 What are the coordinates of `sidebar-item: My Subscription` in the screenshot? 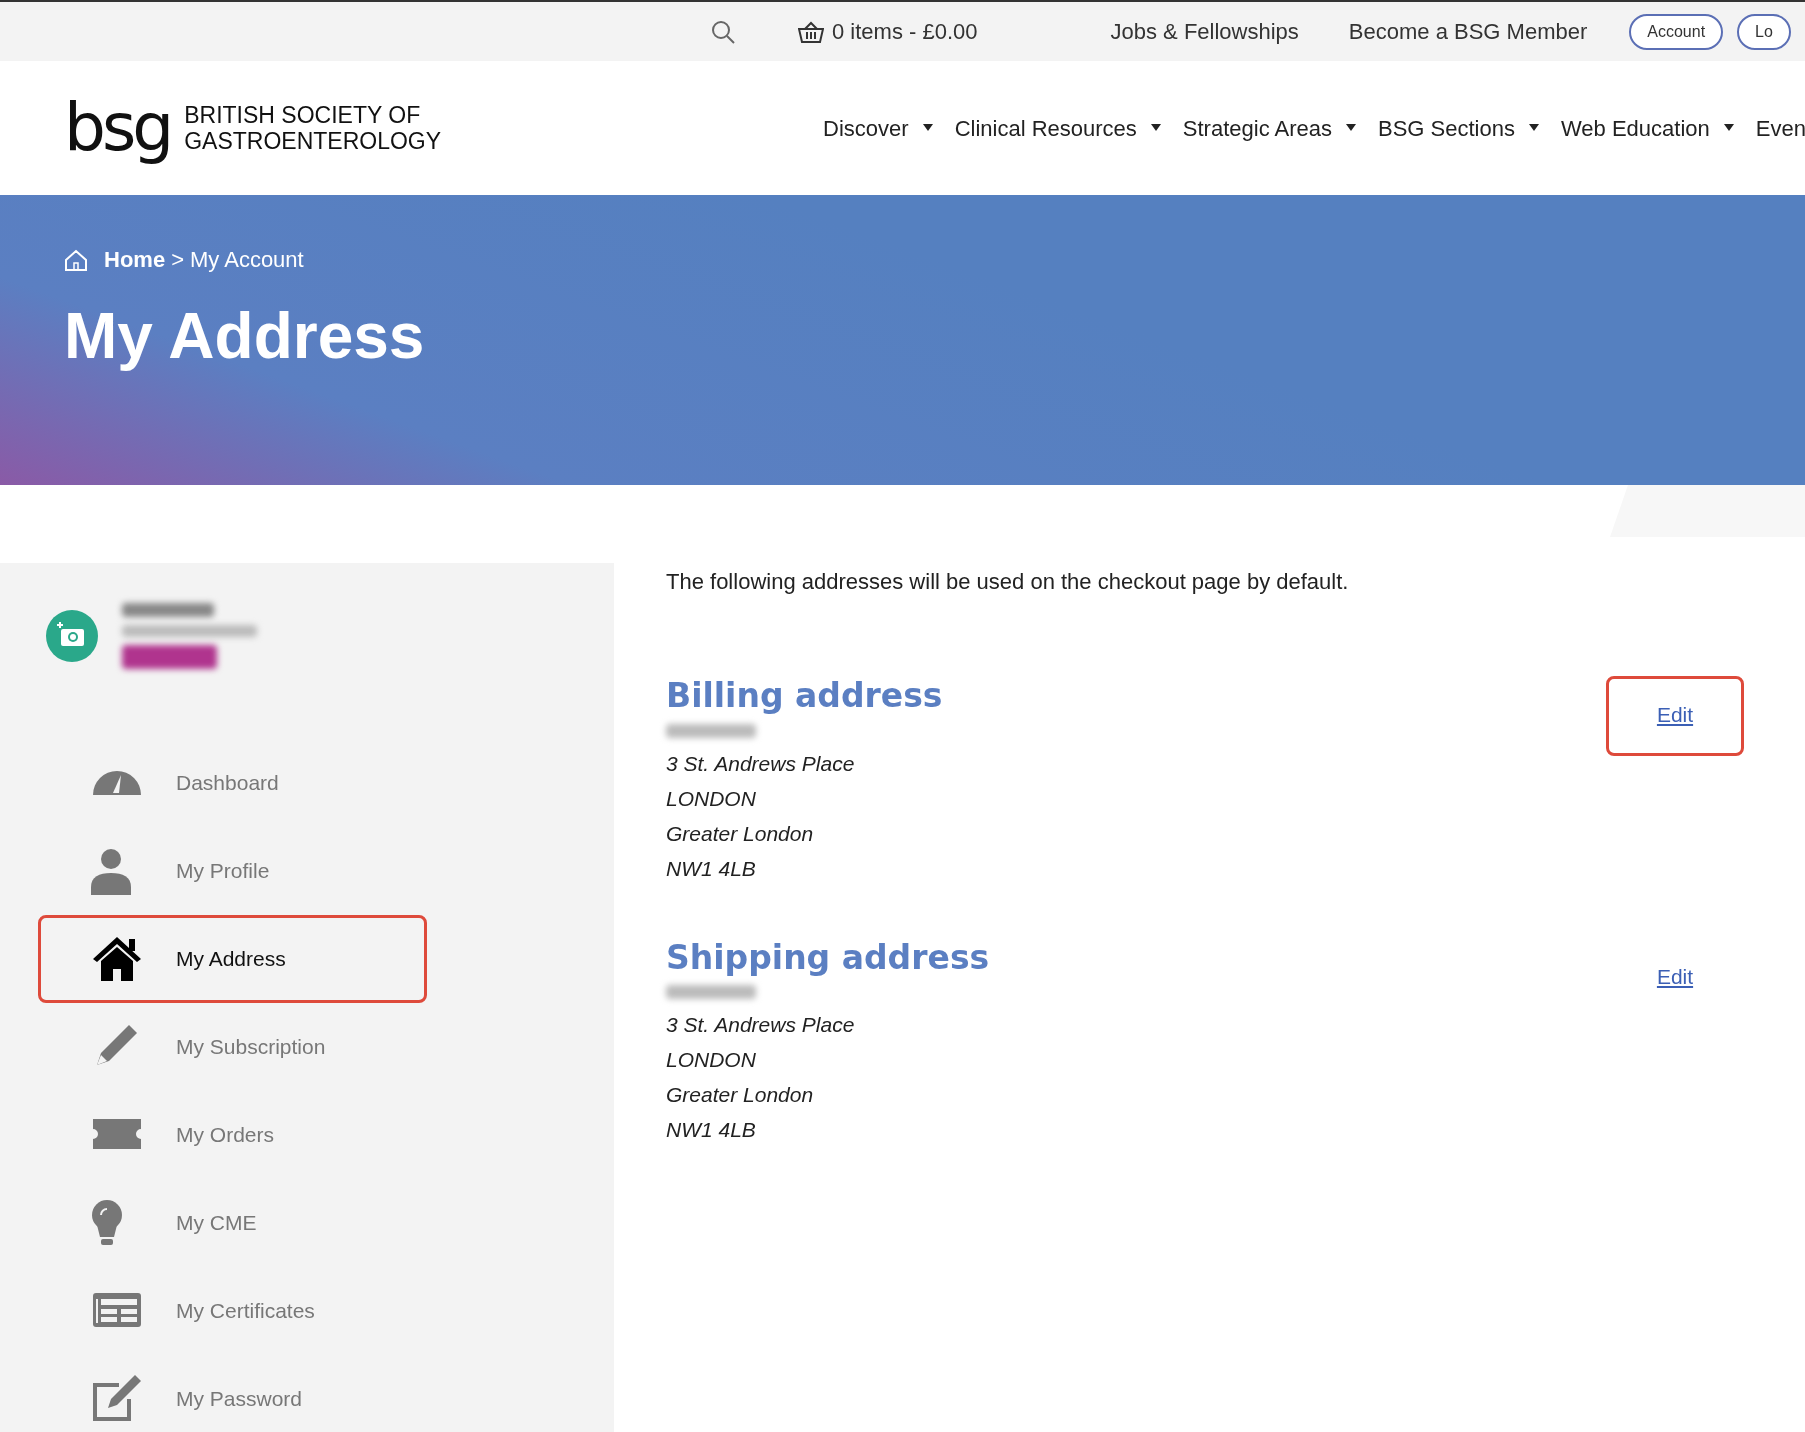 It's located at (232, 1047).